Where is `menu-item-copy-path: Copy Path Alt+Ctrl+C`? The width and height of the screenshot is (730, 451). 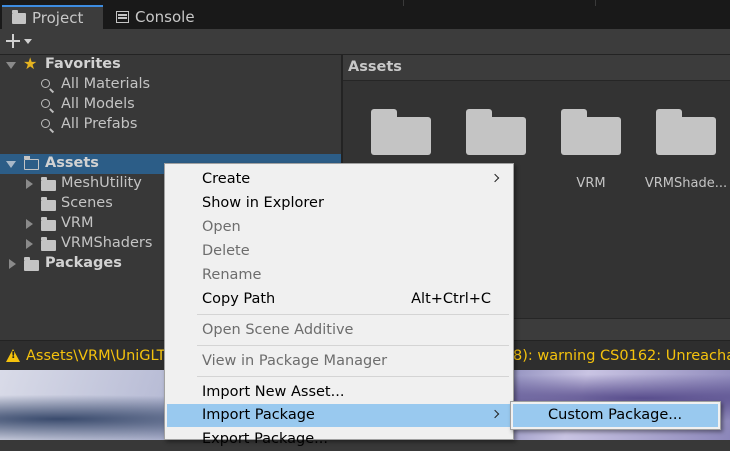
menu-item-copy-path: Copy Path Alt+Ctrl+C is located at coordinates (339, 299).